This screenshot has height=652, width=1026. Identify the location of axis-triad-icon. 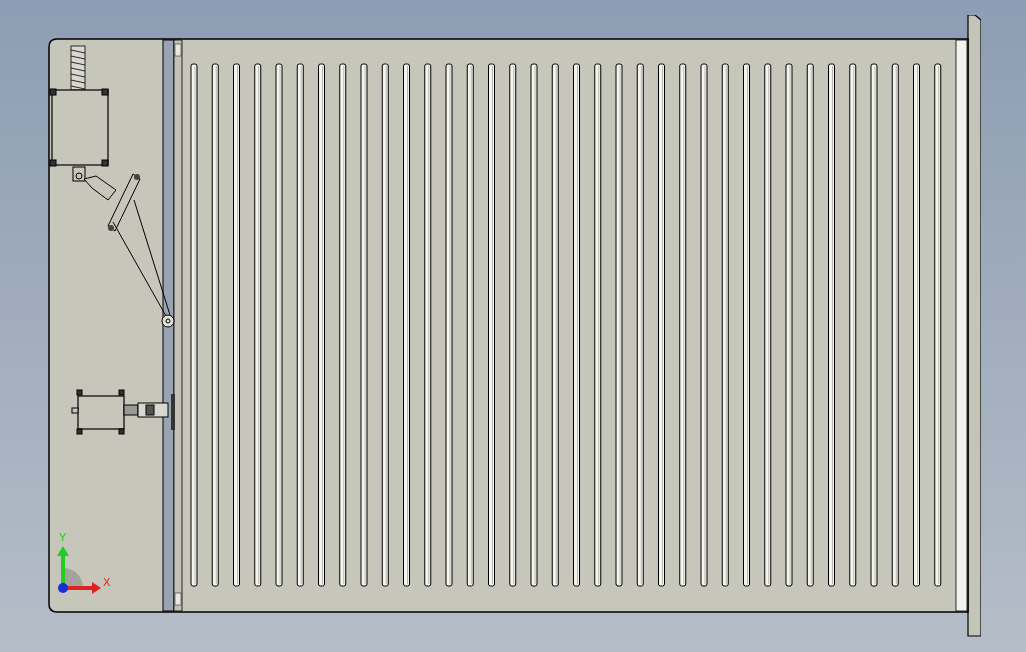
(78, 570).